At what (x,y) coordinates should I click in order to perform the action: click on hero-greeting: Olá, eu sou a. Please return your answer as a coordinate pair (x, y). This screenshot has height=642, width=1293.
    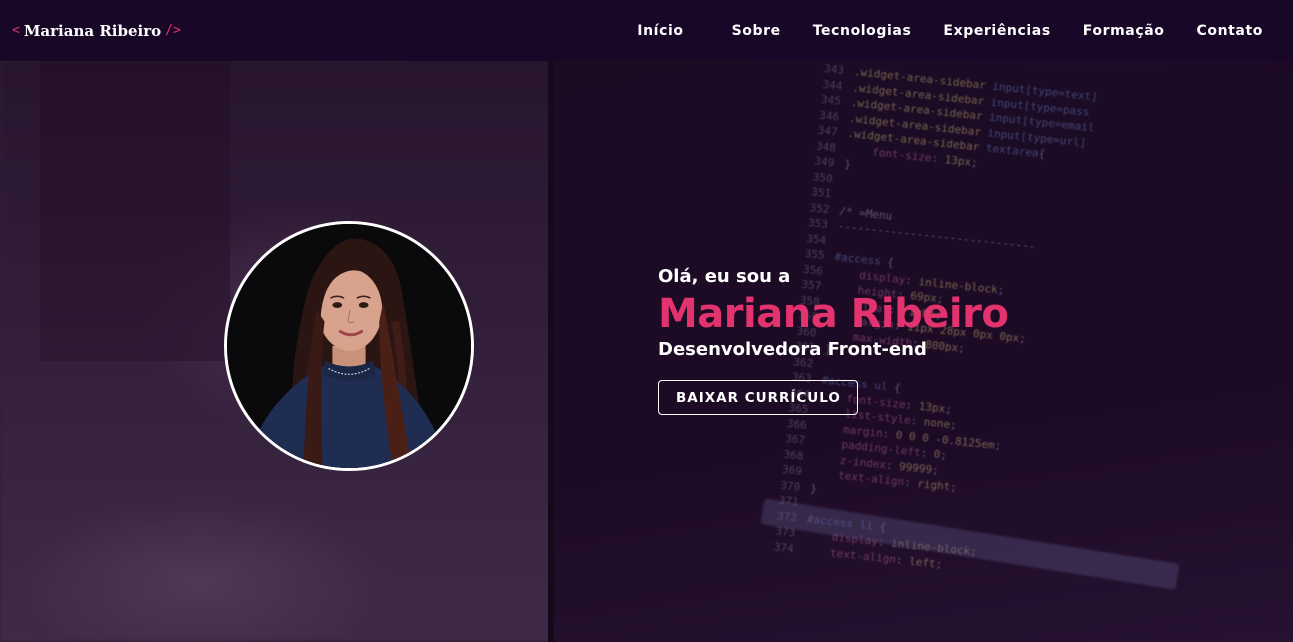
    Looking at the image, I should click on (724, 276).